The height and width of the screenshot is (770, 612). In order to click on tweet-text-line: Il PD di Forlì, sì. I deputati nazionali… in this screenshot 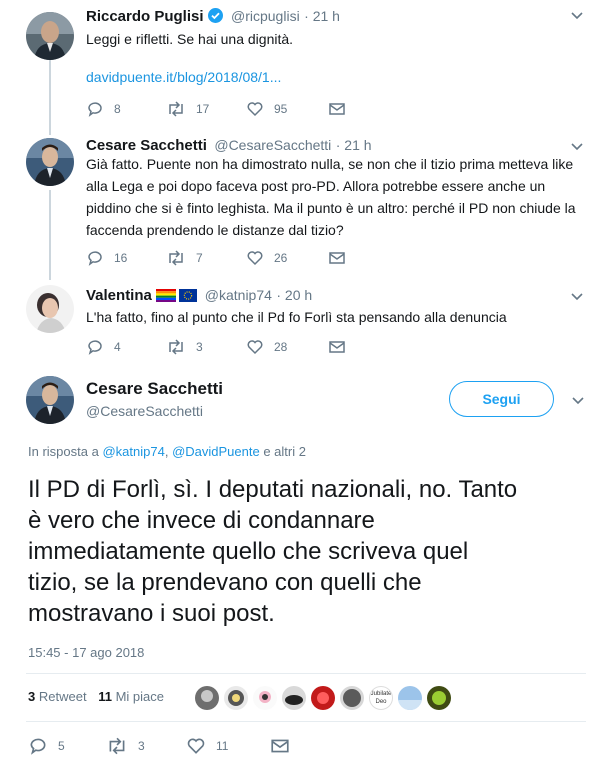, I will do `click(273, 489)`.